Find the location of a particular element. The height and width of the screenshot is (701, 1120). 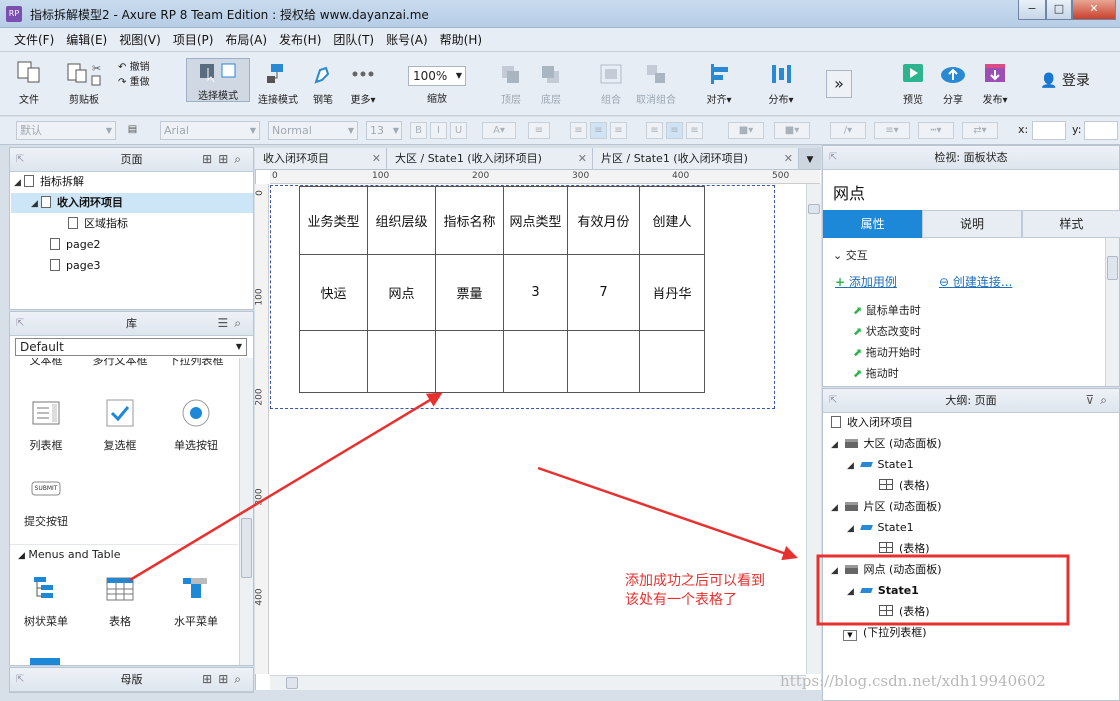

annotation-text: 添加成功之后可以看到 该处有一个表格了 is located at coordinates (695, 590).